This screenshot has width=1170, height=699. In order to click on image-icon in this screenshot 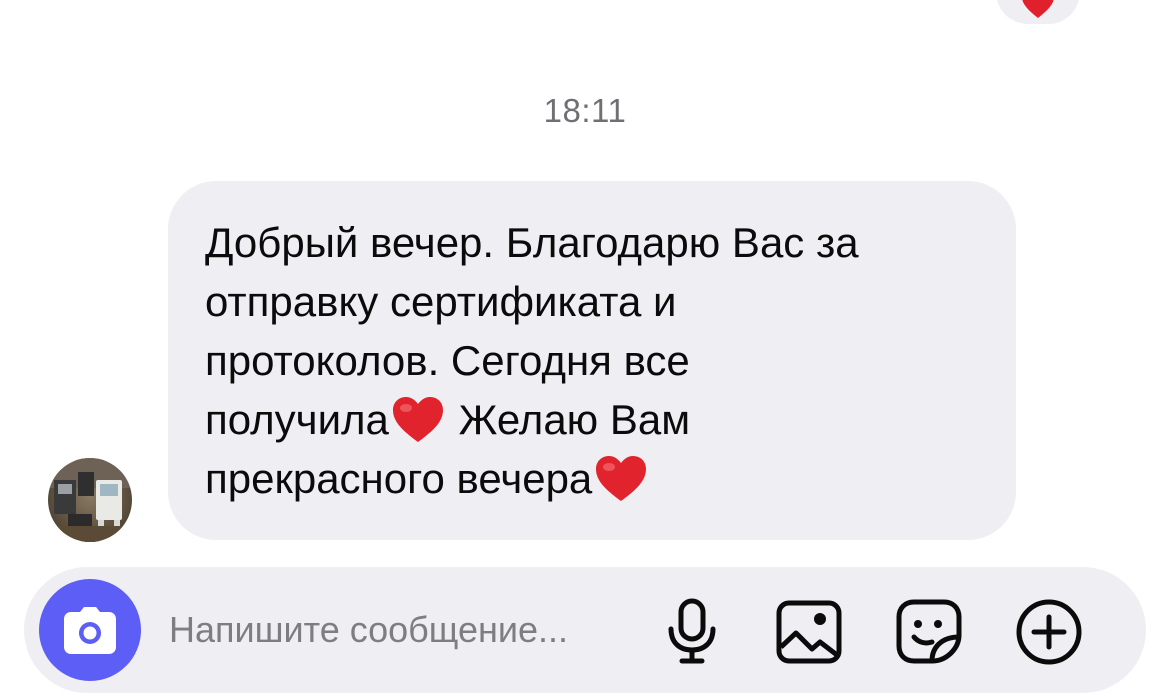, I will do `click(809, 632)`.